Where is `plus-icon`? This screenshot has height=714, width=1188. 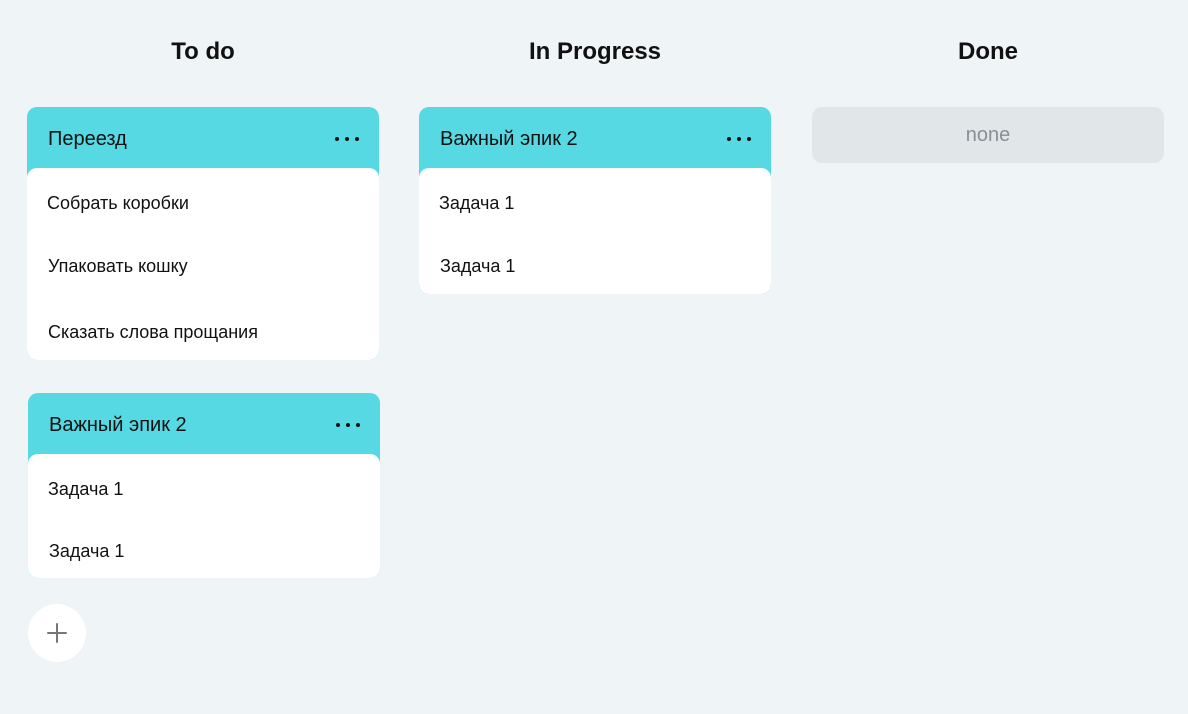 plus-icon is located at coordinates (57, 633).